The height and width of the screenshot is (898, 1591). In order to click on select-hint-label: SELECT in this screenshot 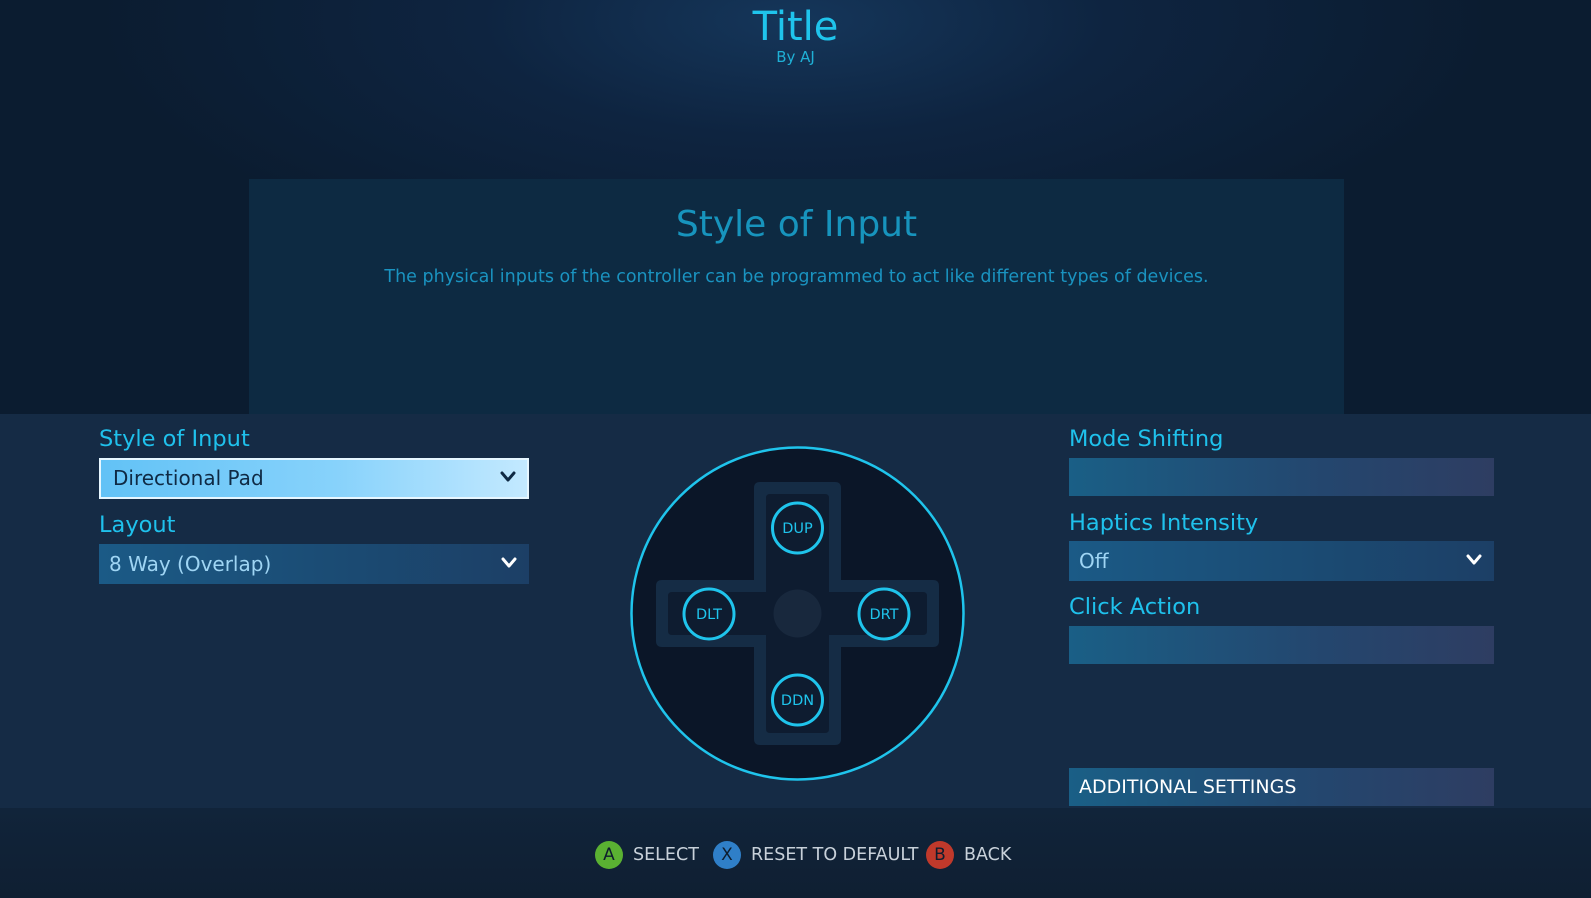, I will do `click(666, 855)`.